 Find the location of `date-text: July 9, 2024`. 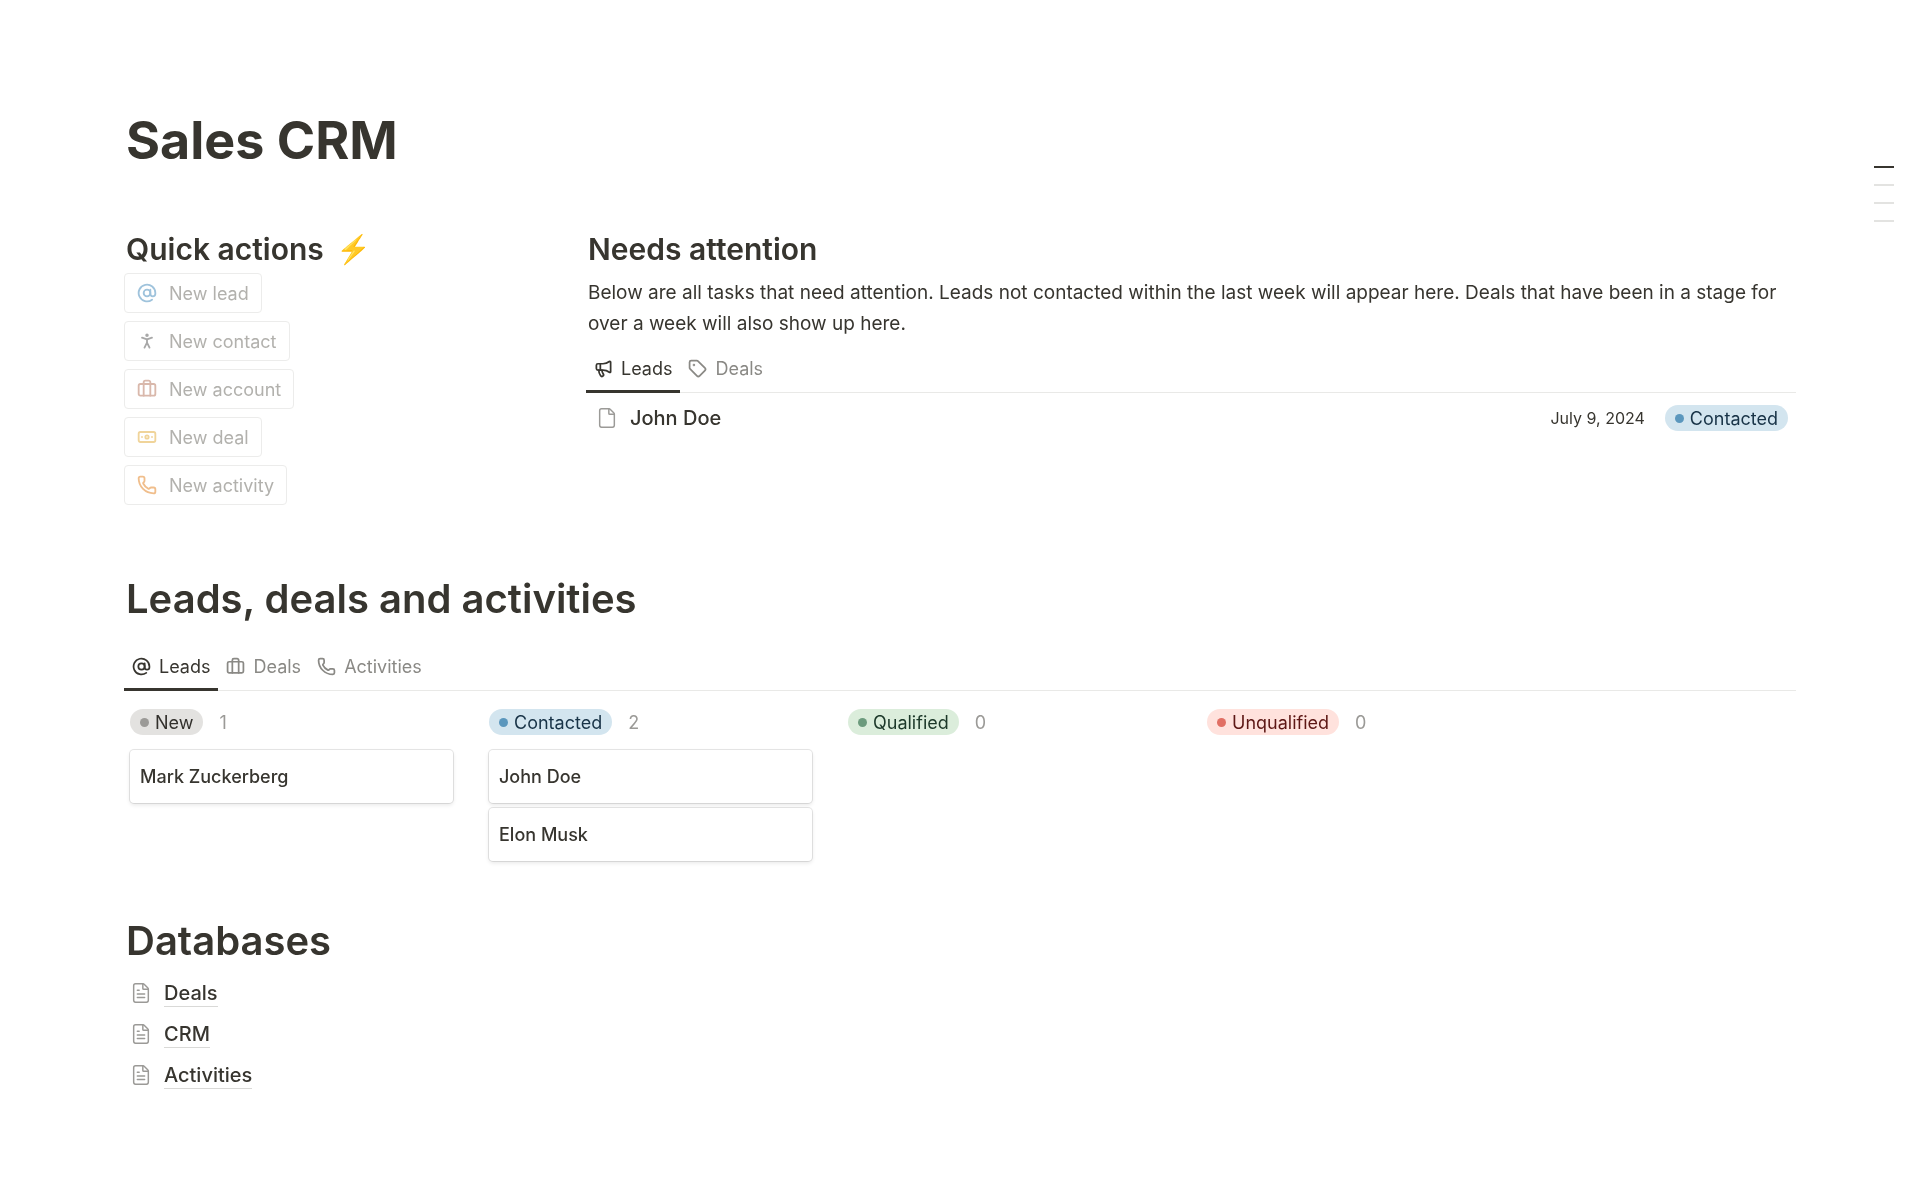

date-text: July 9, 2024 is located at coordinates (1597, 418).